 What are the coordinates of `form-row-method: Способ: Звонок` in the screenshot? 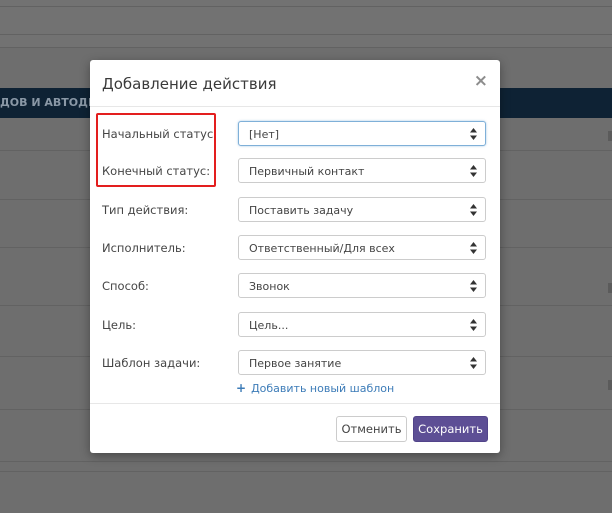 It's located at (295, 286).